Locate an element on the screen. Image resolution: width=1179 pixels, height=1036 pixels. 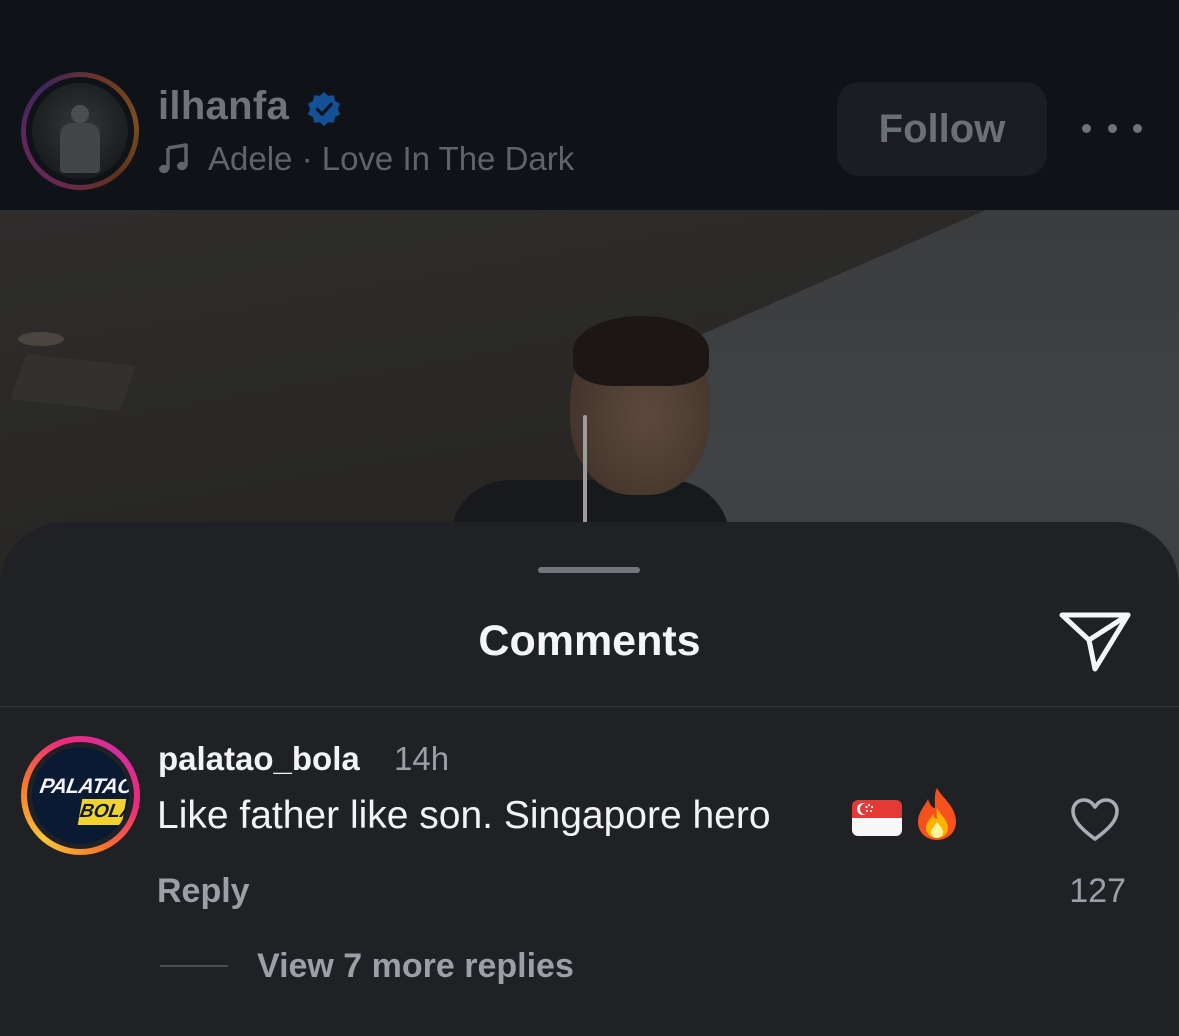
follow-button: Follow is located at coordinates (942, 129).